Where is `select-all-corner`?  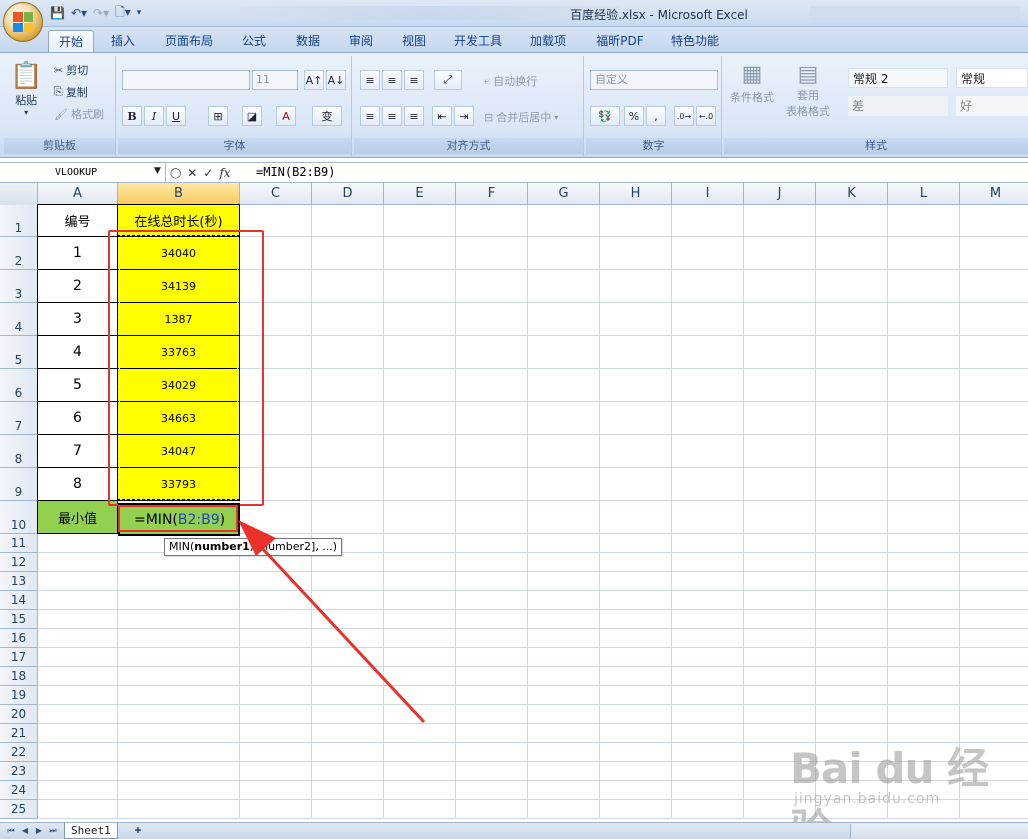 select-all-corner is located at coordinates (19, 194).